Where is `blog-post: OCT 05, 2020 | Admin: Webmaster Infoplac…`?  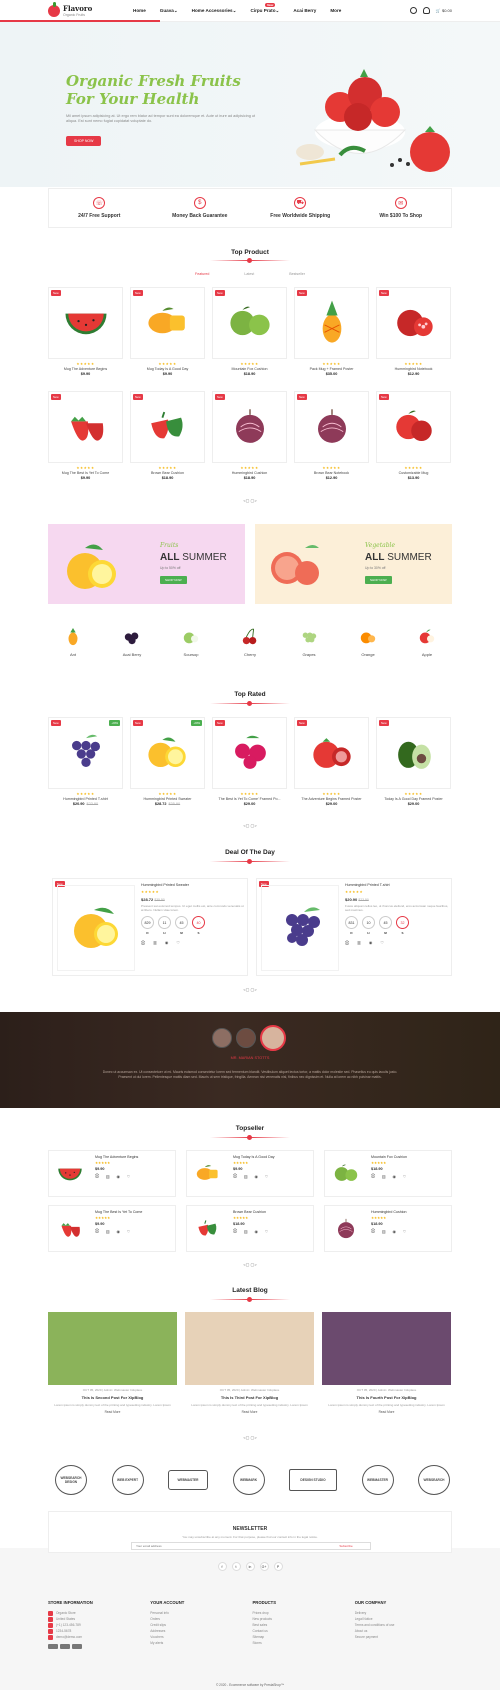
blog-post: OCT 05, 2020 | Admin: Webmaster Infoplac… is located at coordinates (386, 1363).